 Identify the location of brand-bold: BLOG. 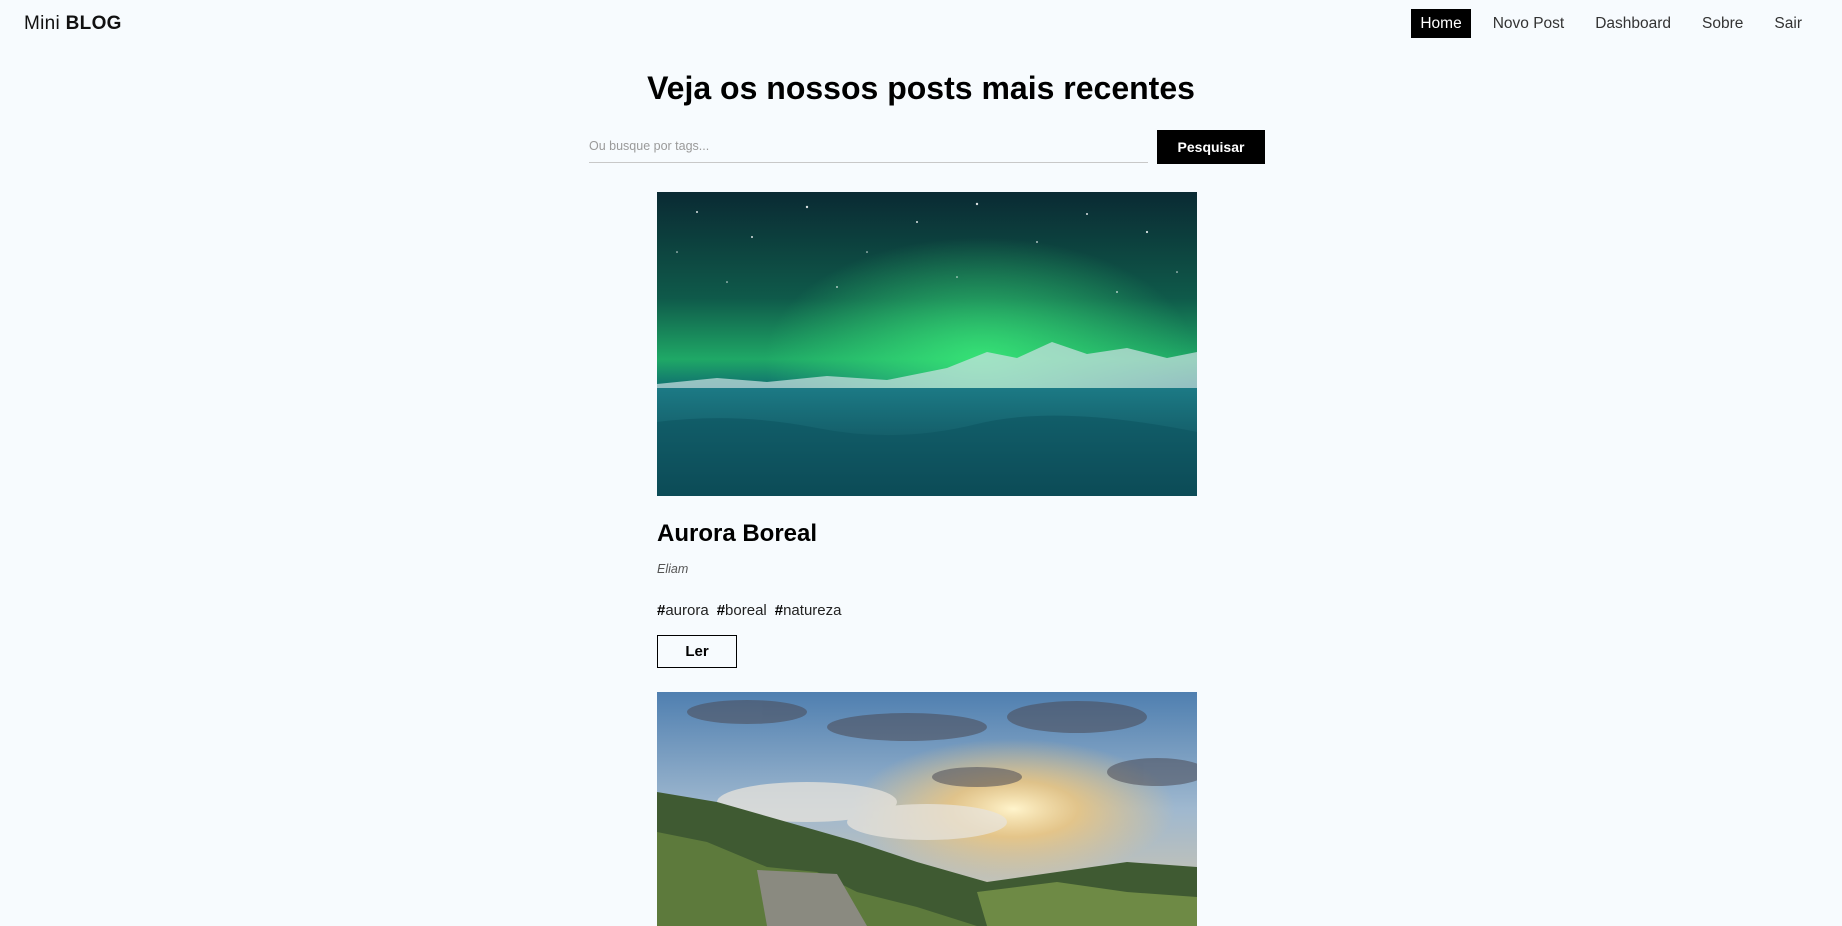
(93, 23).